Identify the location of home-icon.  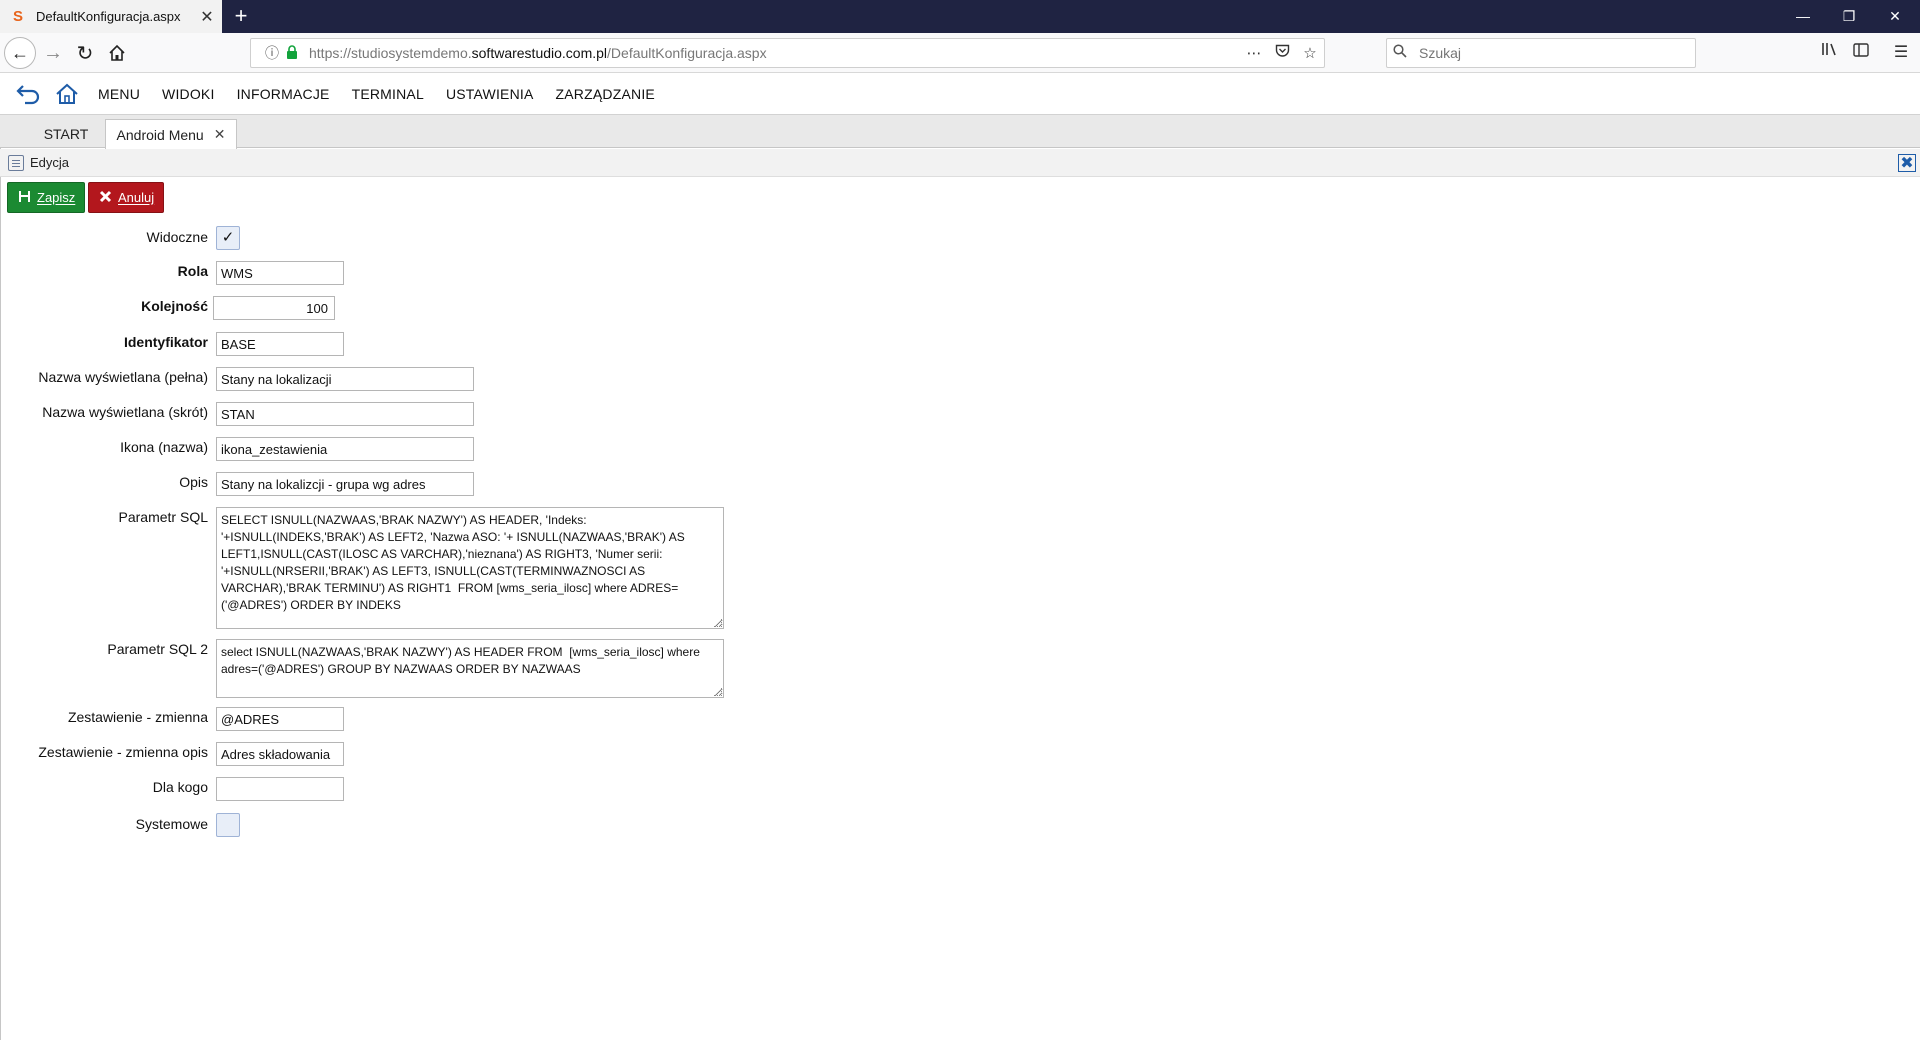
(117, 53).